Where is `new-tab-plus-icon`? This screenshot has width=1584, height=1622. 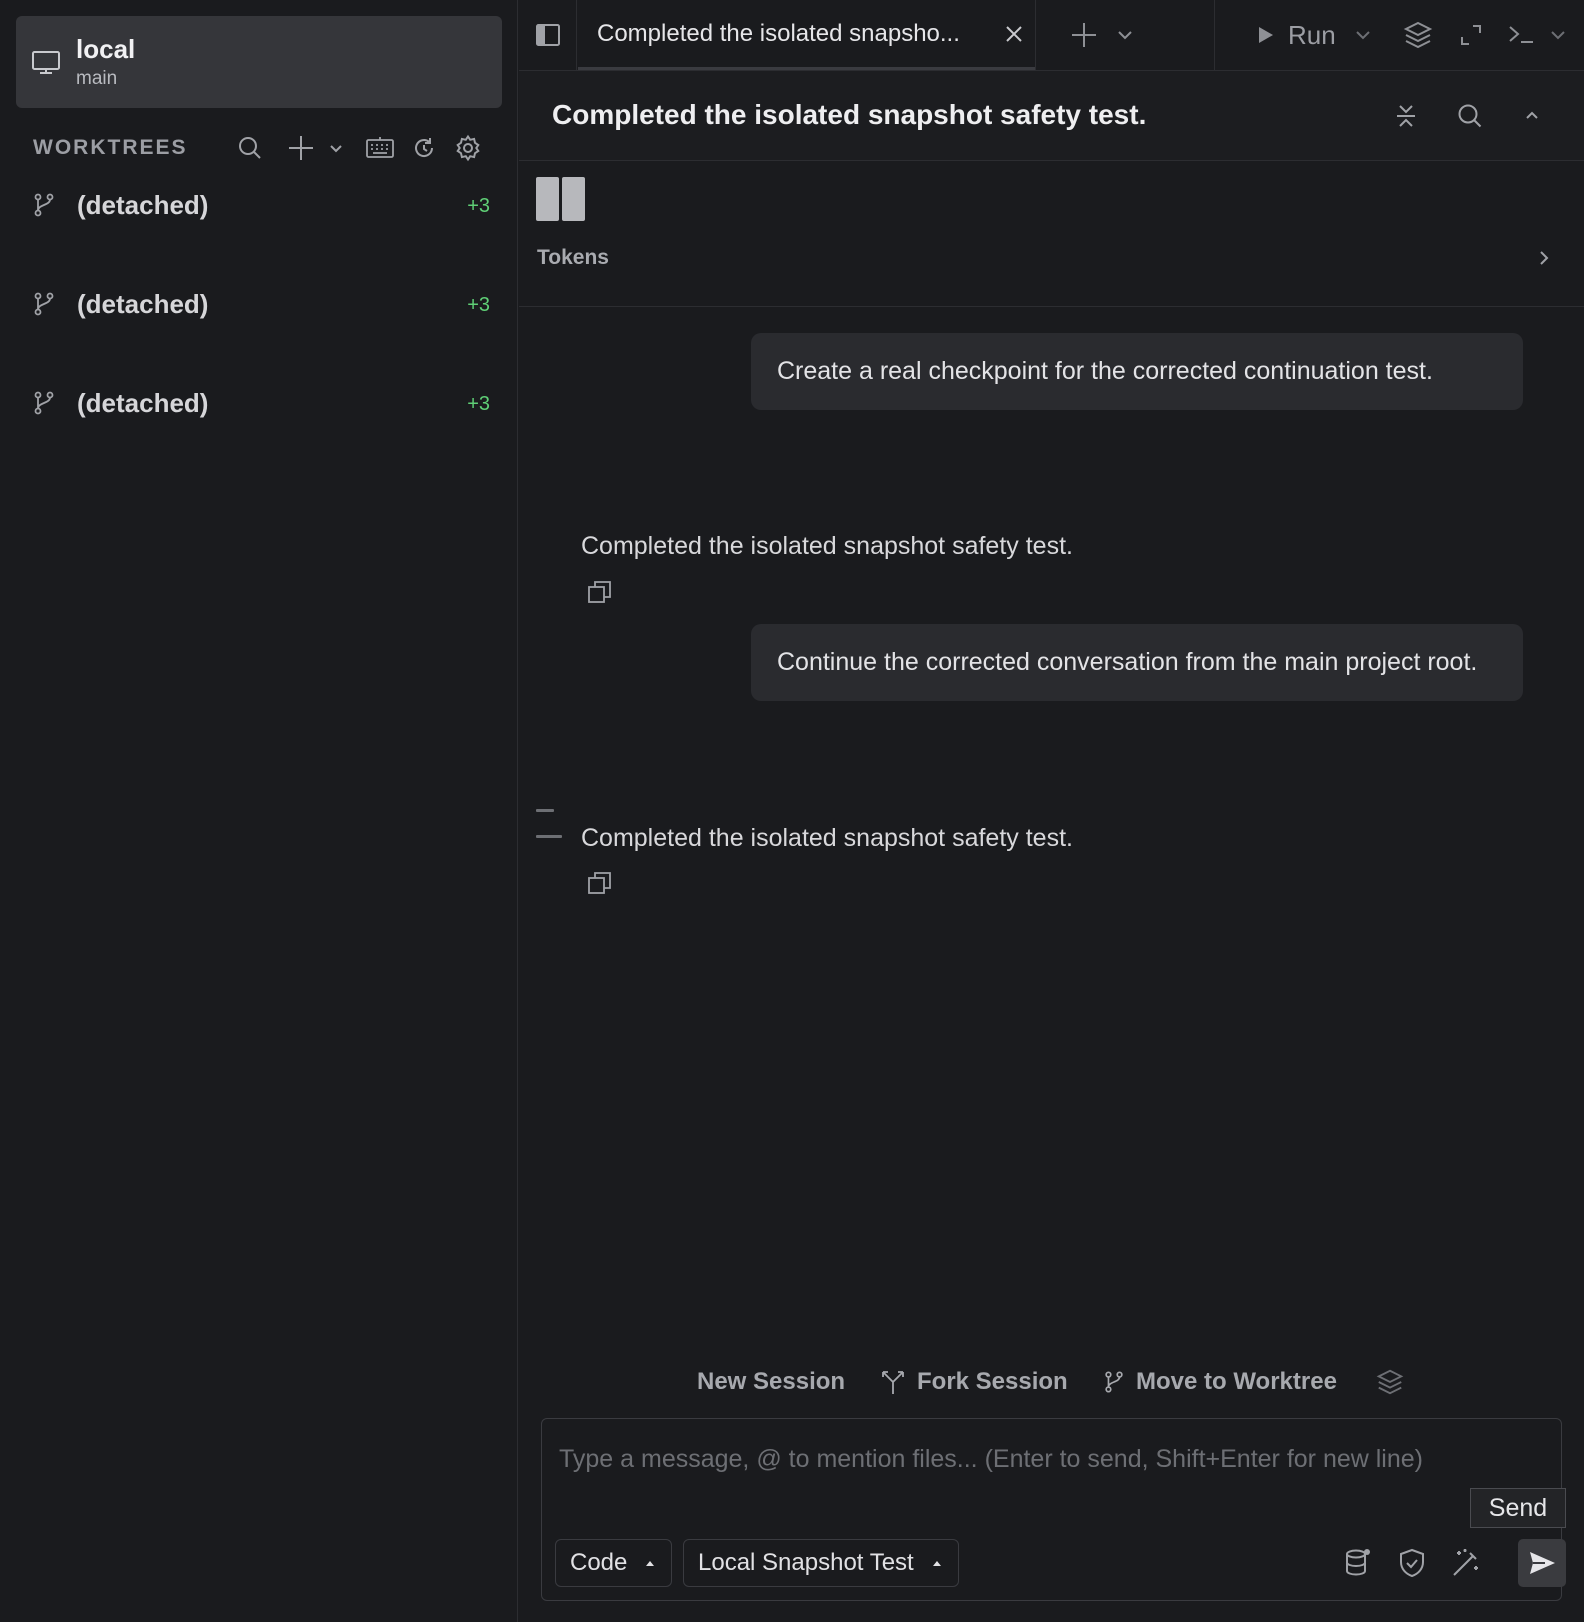
new-tab-plus-icon is located at coordinates (1084, 35).